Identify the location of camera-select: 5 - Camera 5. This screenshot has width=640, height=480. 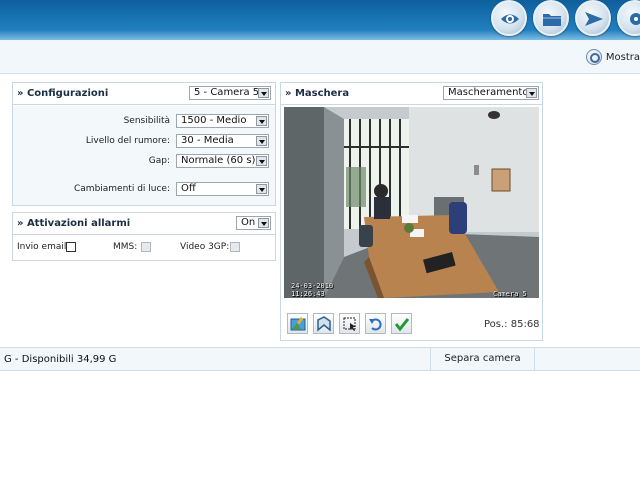
(230, 93).